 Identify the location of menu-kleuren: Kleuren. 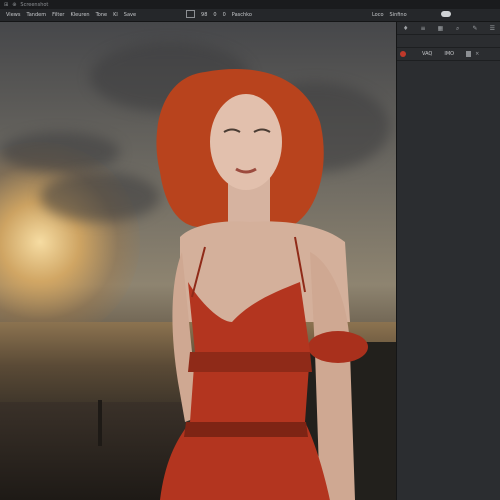
(79, 15).